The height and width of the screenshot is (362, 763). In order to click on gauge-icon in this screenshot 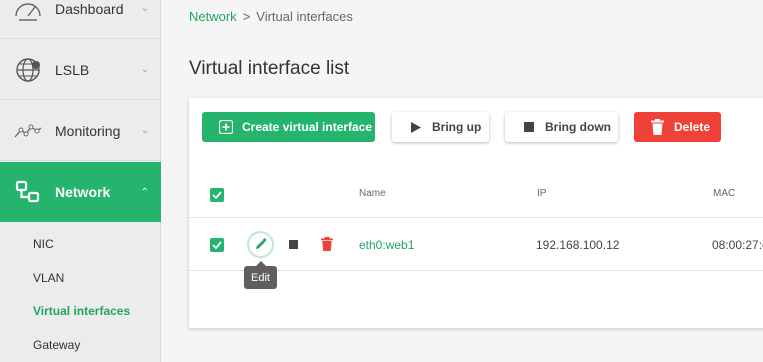, I will do `click(28, 12)`.